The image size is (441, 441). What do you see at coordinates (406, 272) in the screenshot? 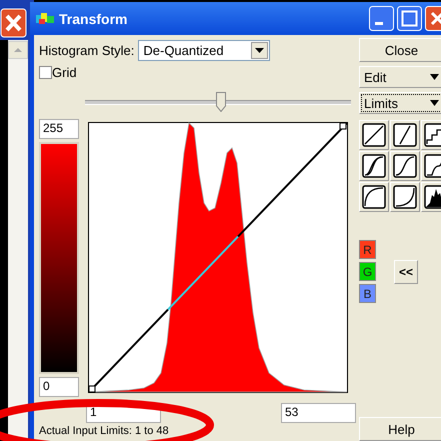
I see `collapse-button: <<` at bounding box center [406, 272].